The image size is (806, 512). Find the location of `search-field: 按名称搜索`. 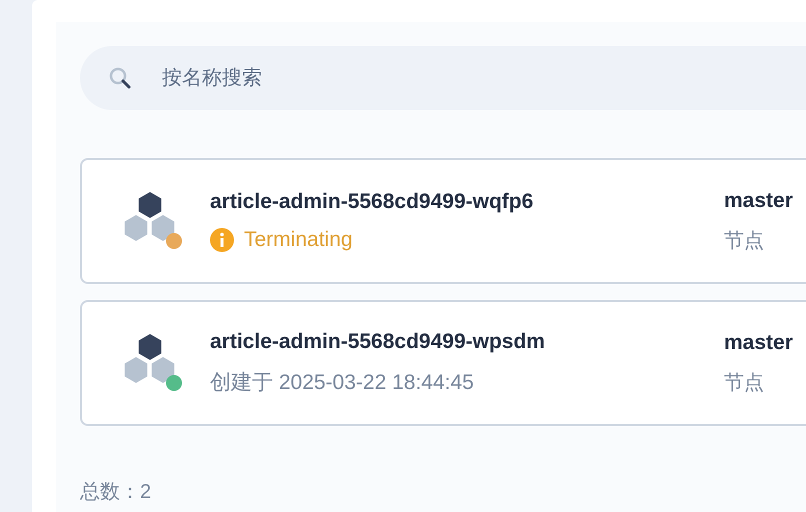

search-field: 按名称搜索 is located at coordinates (443, 78).